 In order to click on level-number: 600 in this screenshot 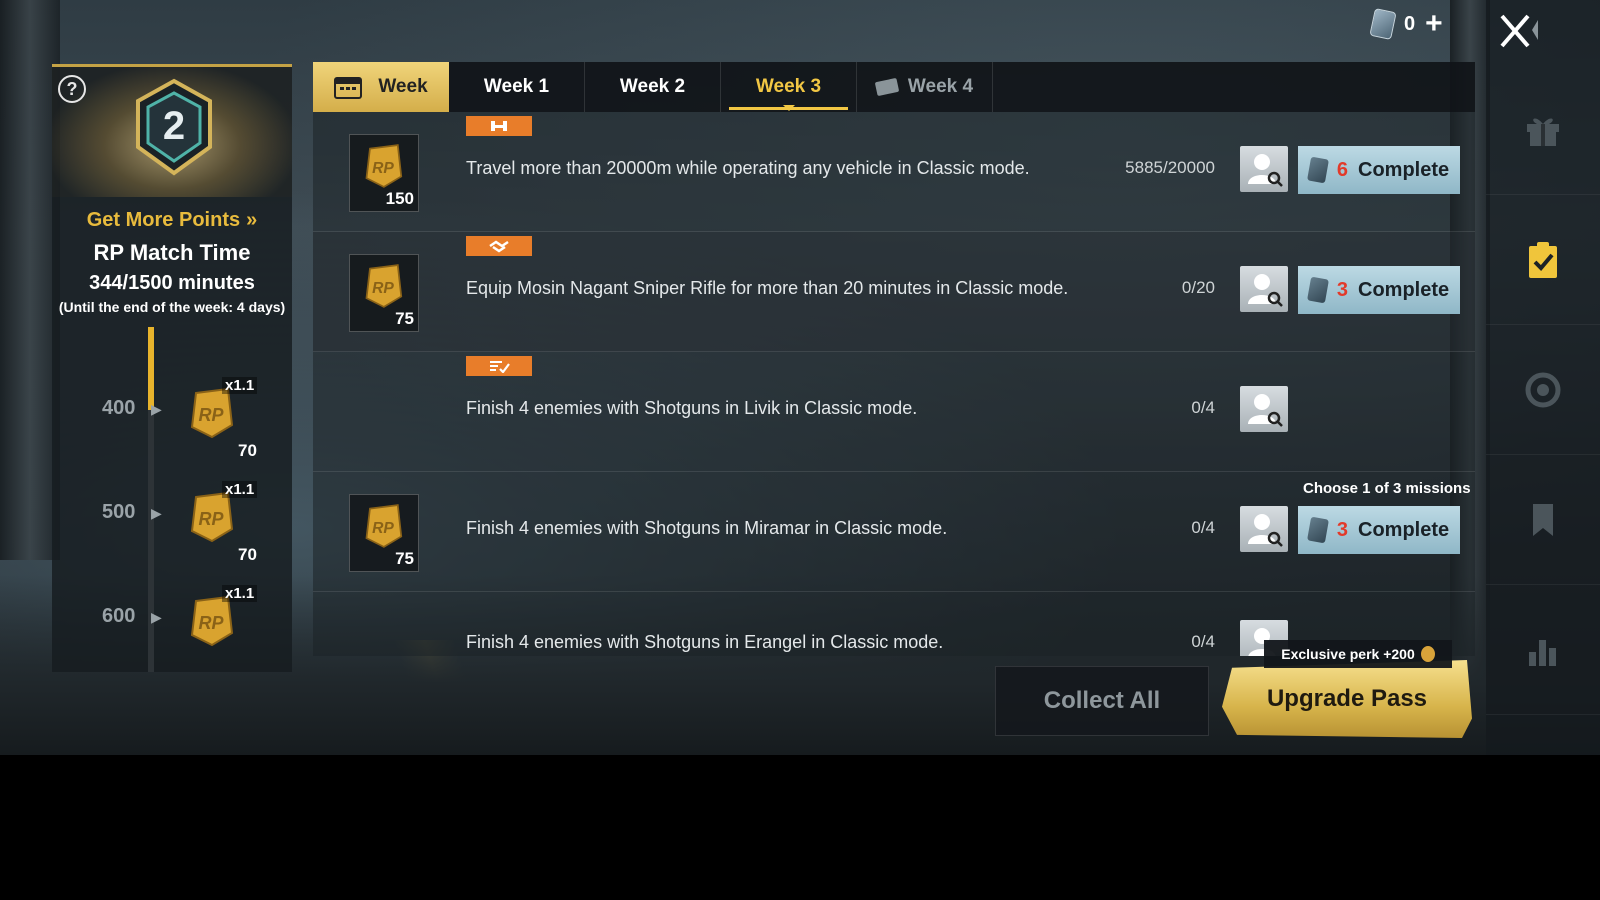, I will do `click(119, 616)`.